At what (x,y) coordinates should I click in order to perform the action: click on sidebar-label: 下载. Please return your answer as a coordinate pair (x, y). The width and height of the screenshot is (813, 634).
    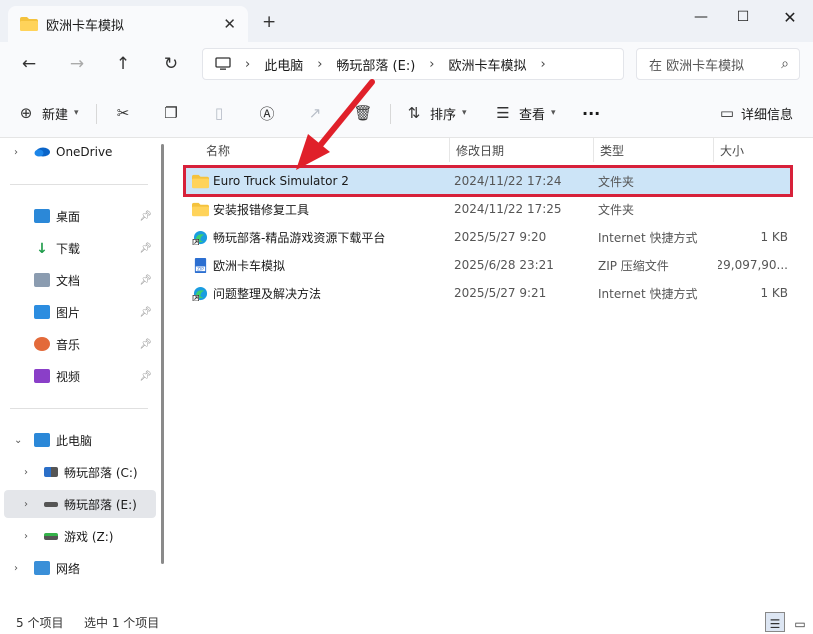
    Looking at the image, I should click on (68, 248).